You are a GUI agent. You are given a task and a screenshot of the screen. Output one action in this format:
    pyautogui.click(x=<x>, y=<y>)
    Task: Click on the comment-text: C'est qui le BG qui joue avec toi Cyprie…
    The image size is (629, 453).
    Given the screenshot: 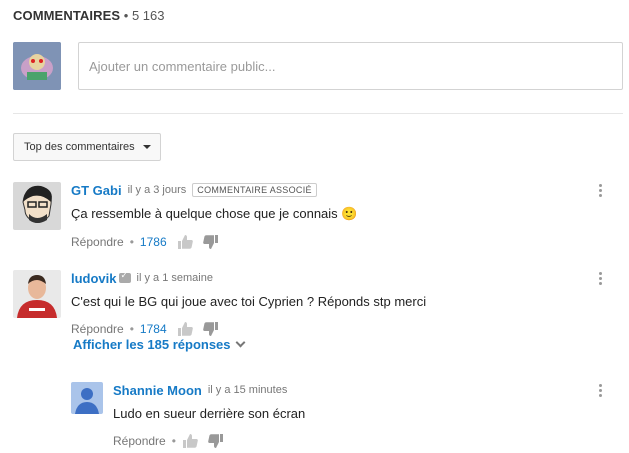 What is the action you would take?
    pyautogui.click(x=249, y=301)
    